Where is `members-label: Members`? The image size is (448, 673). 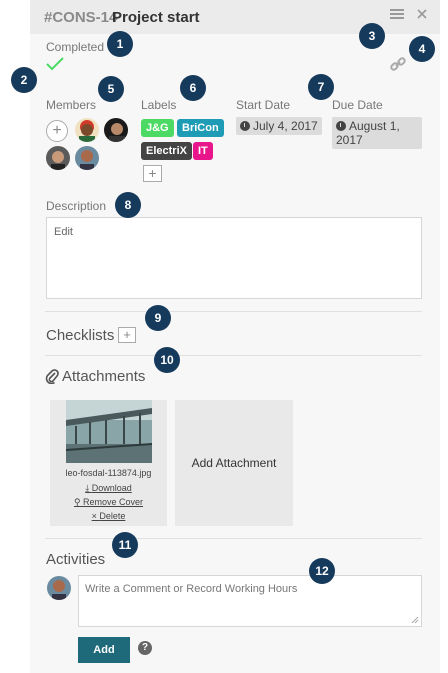 members-label: Members is located at coordinates (71, 105).